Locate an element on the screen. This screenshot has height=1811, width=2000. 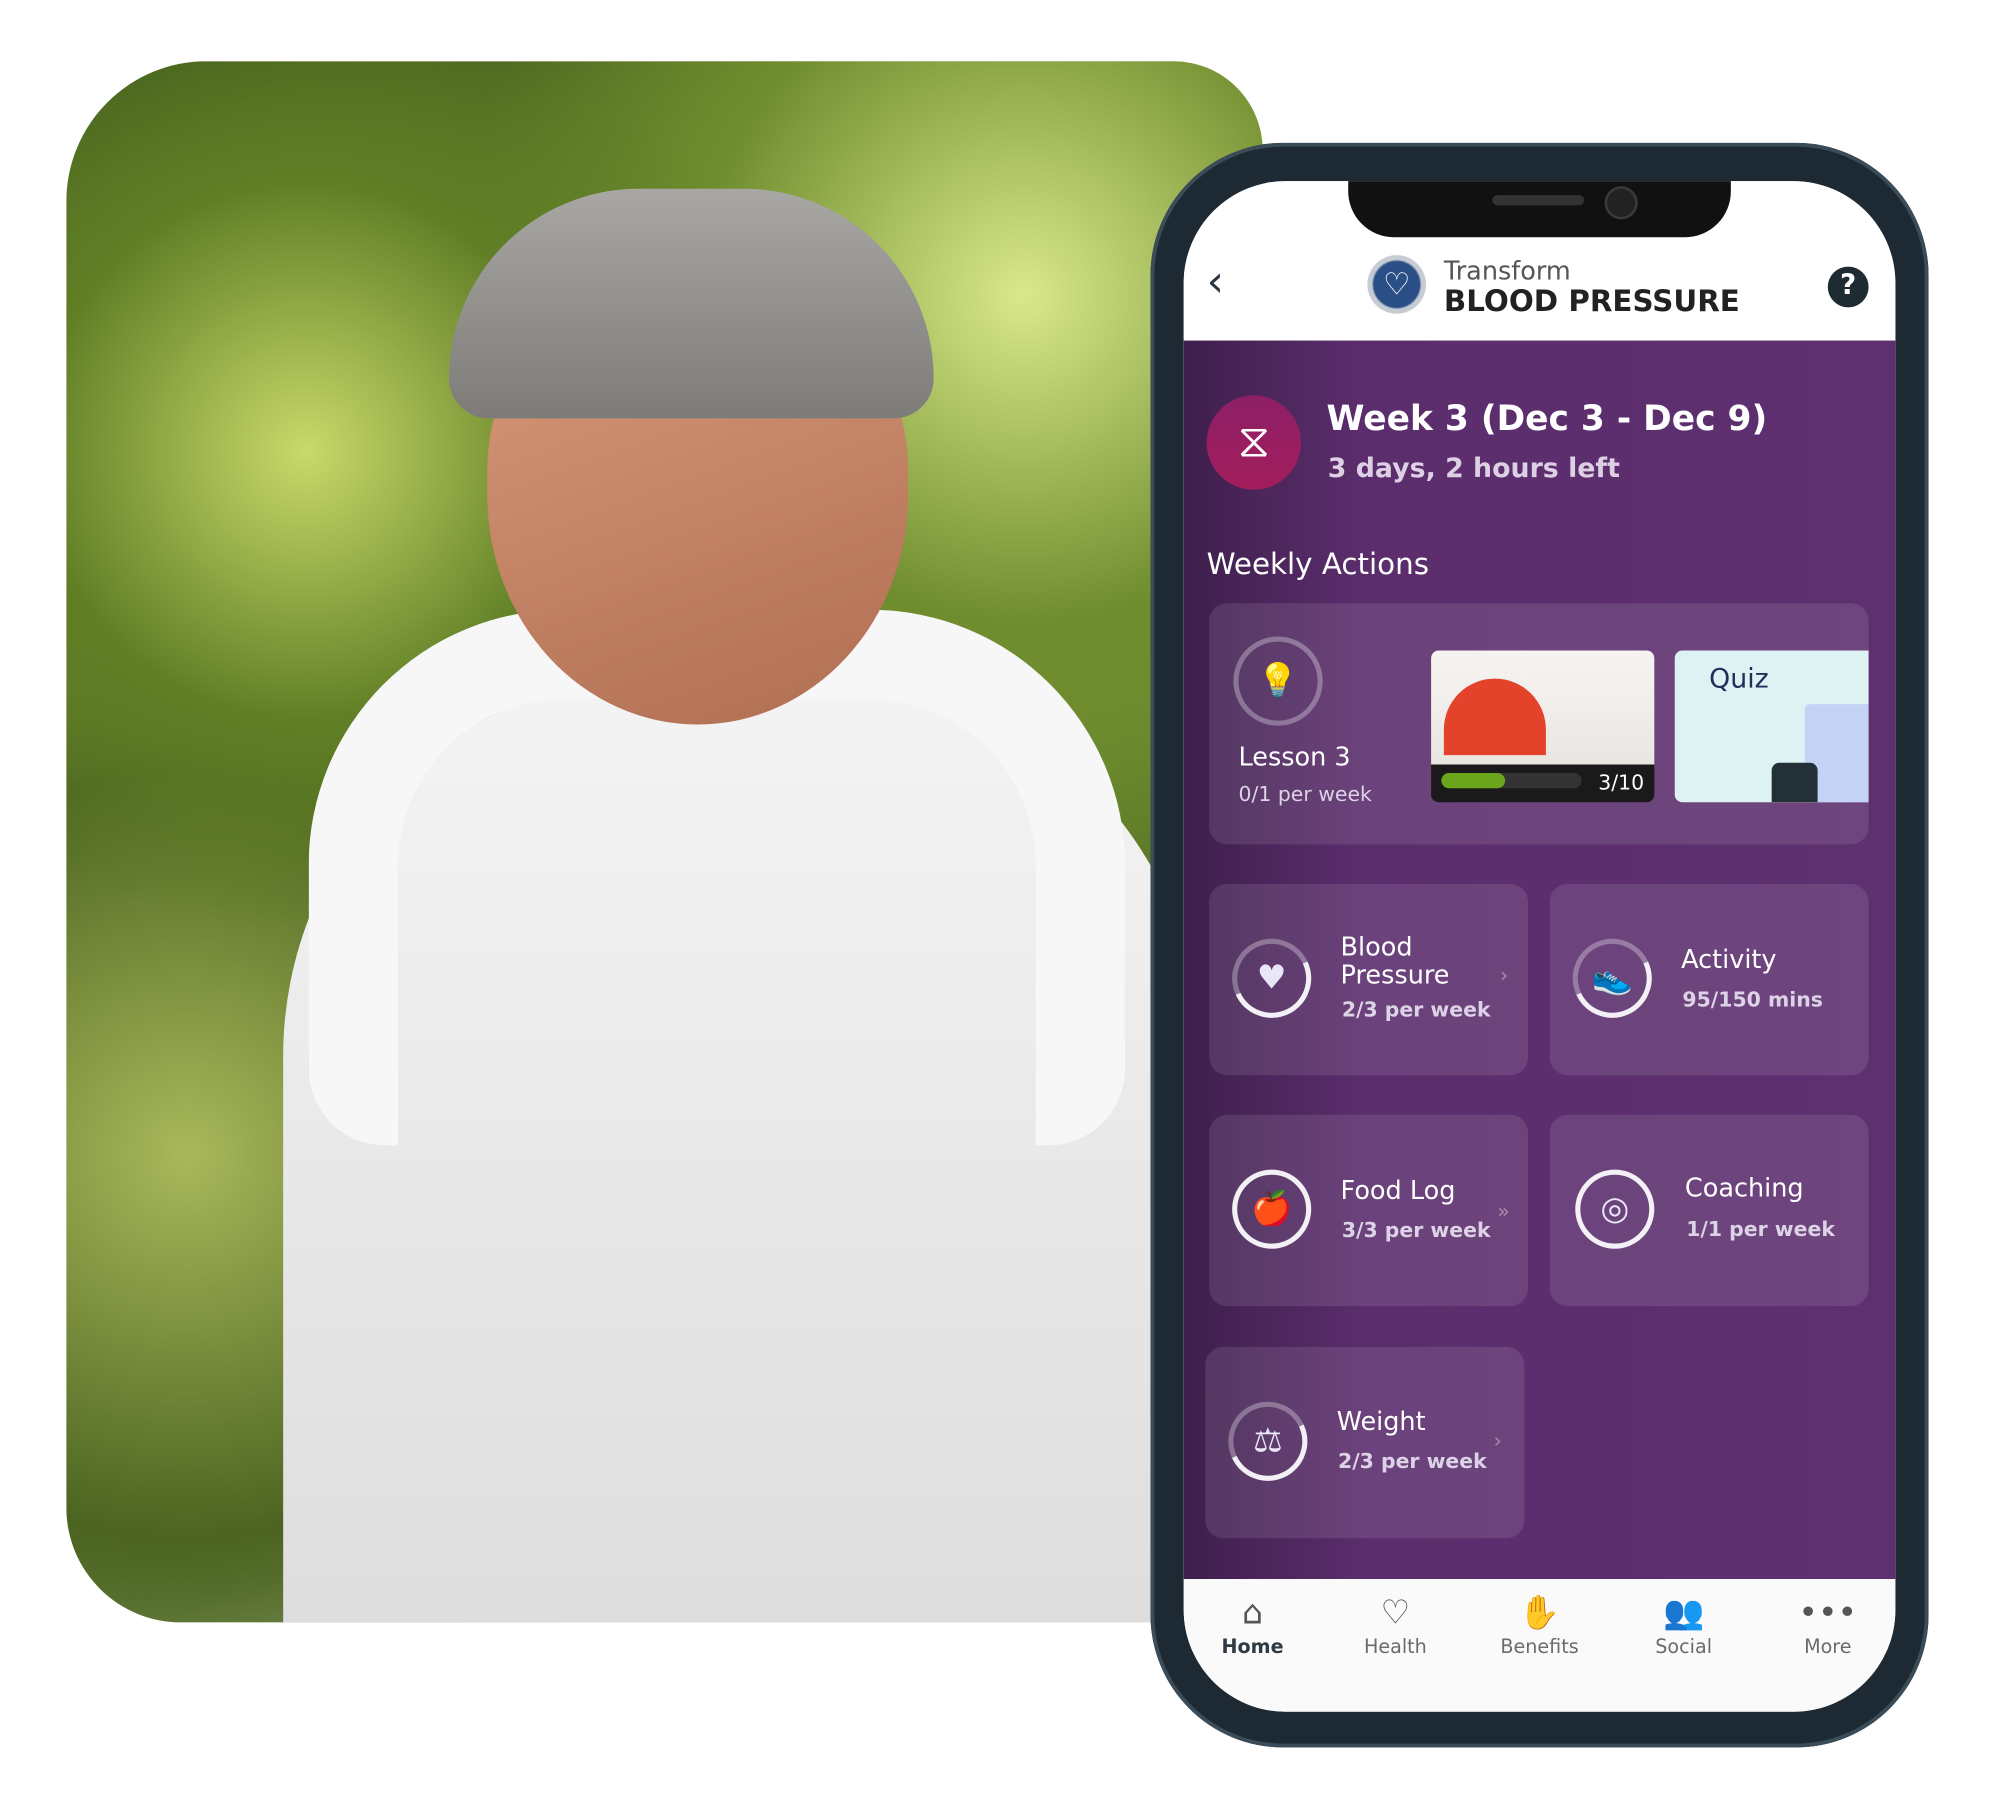
bottom-nav: ⌂ Home ♡ Health ✋ Benefits 👥 Social ••• More is located at coordinates (1539, 1645).